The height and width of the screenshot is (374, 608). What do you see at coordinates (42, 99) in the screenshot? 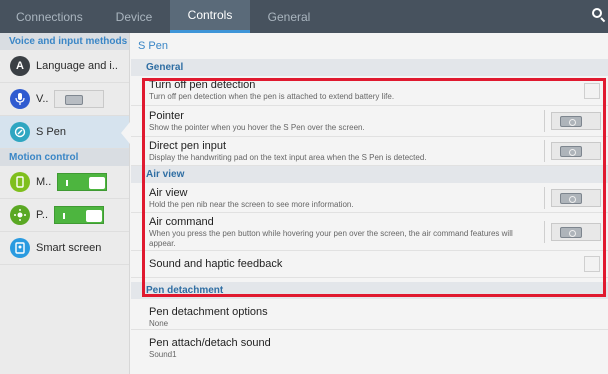
I see `sidebar-item-label: V..` at bounding box center [42, 99].